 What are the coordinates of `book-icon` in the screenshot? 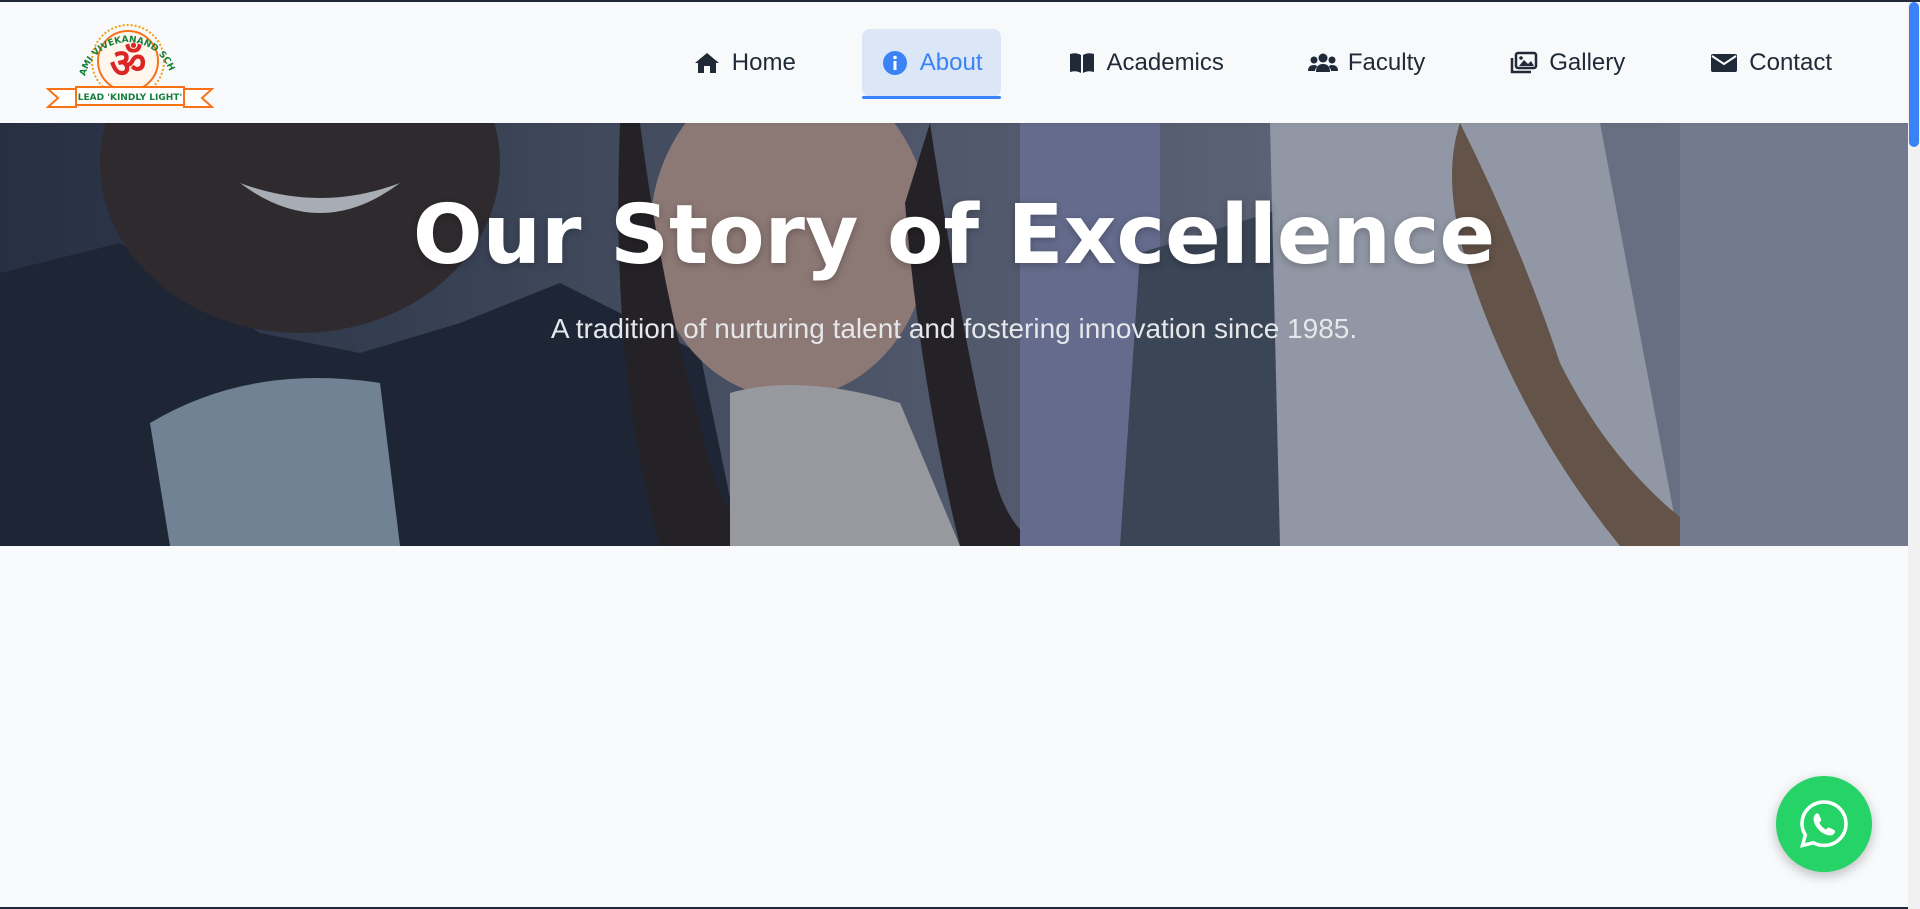 It's located at (1082, 63).